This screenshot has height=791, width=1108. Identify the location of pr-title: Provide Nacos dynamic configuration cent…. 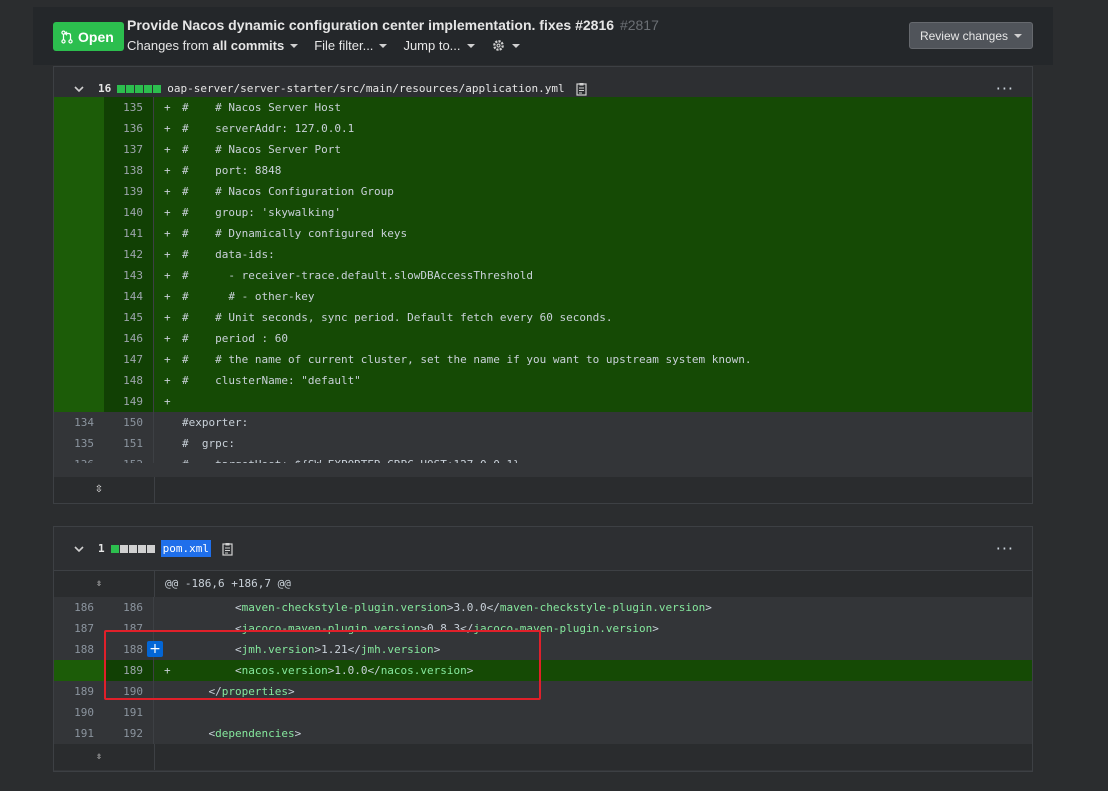
(393, 25).